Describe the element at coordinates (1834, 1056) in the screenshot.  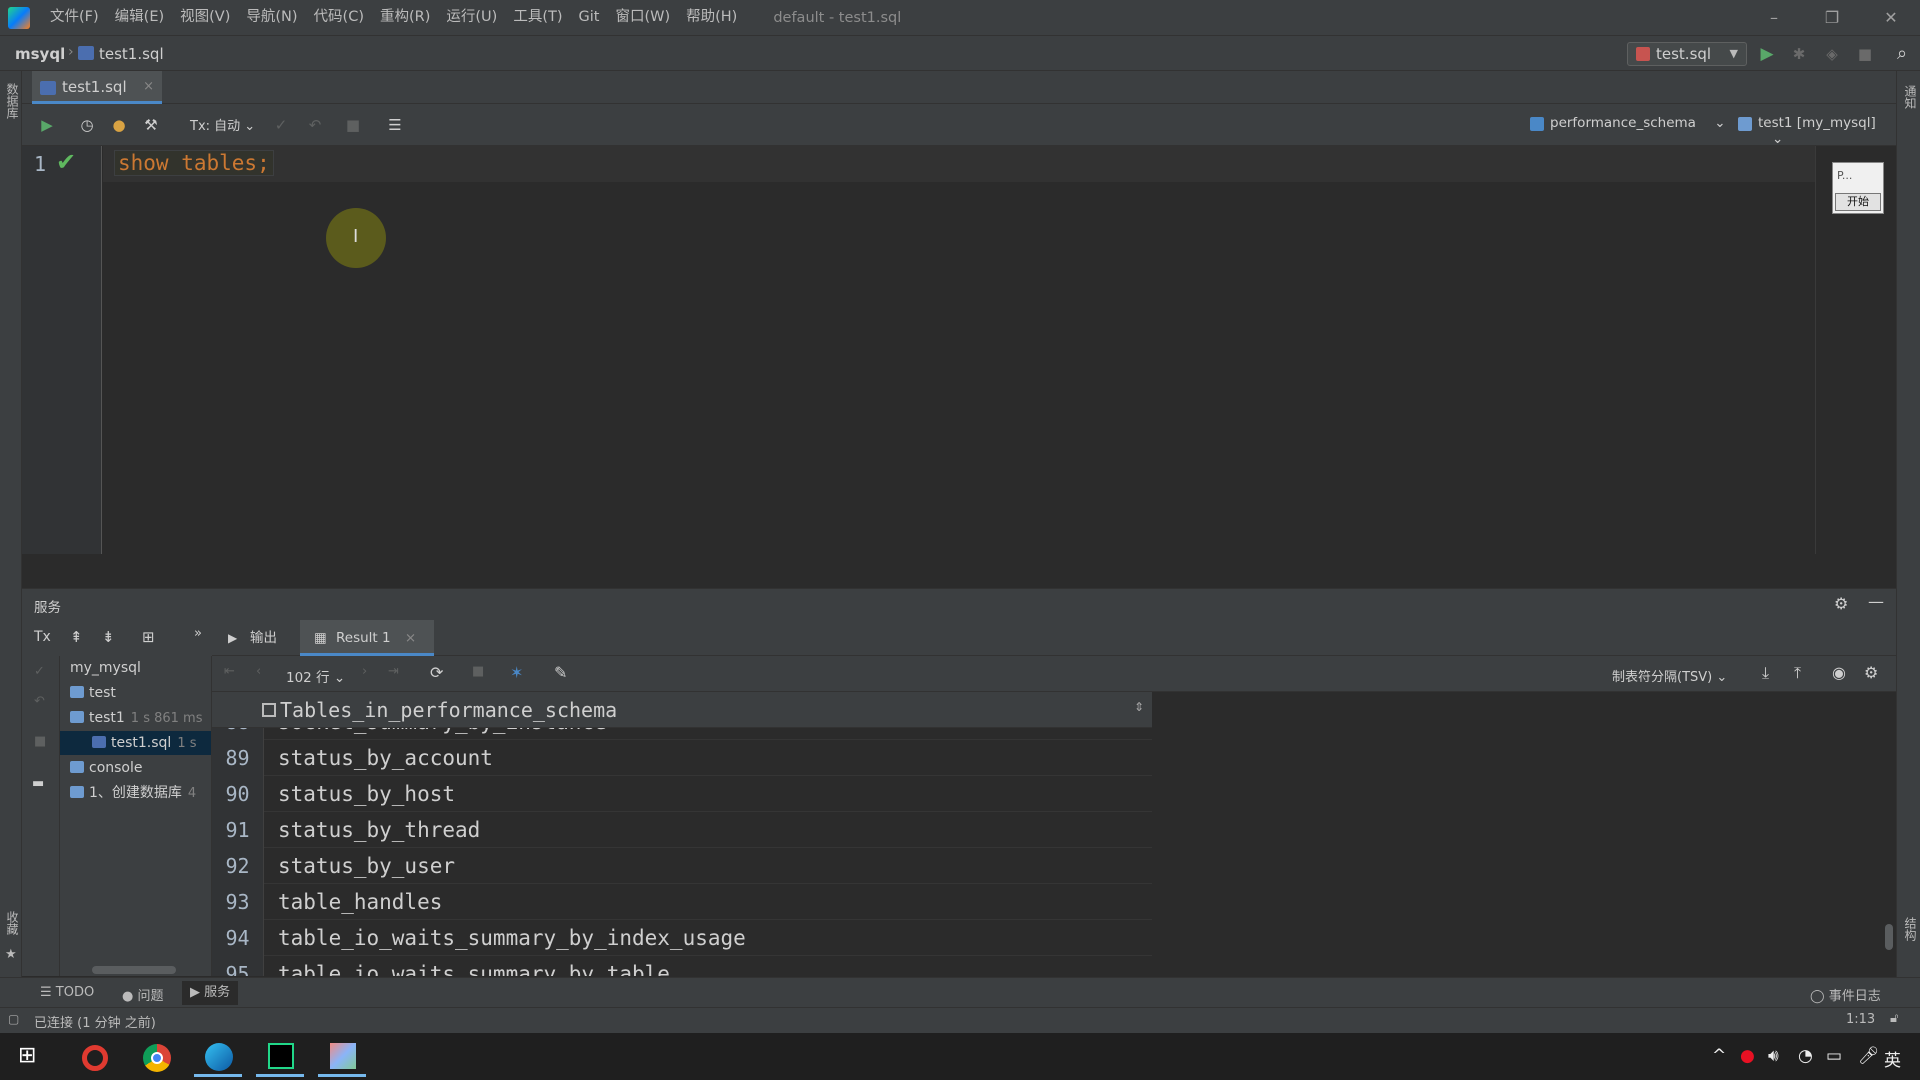
I see `battery-icon: ▭` at that location.